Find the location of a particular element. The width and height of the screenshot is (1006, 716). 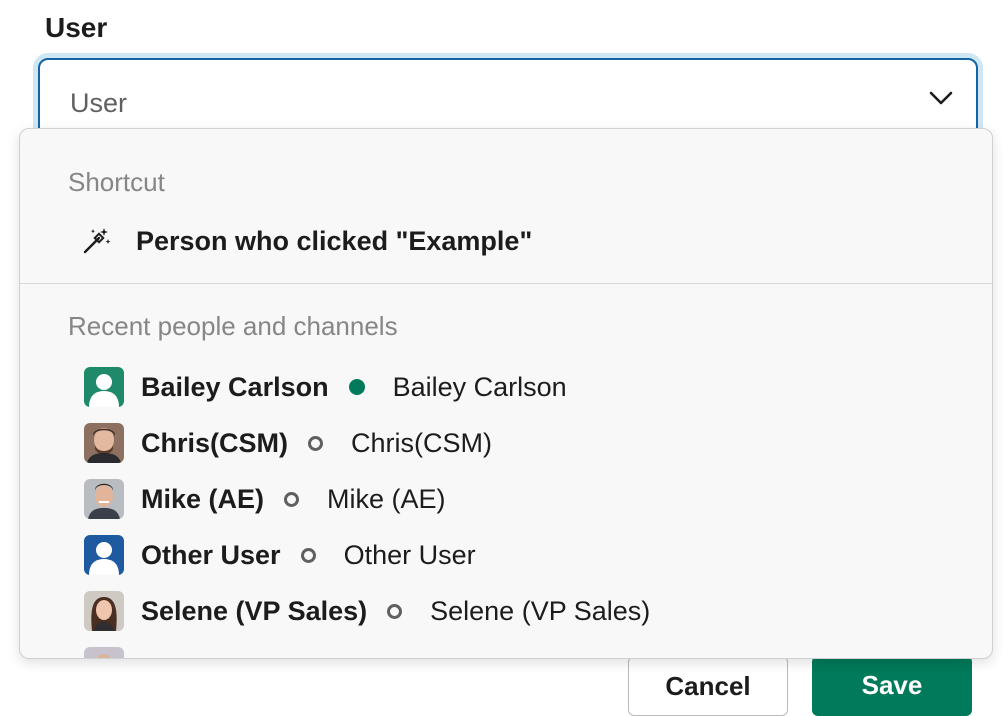

shortcut-option-label: Person who clicked "Example" is located at coordinates (334, 240).